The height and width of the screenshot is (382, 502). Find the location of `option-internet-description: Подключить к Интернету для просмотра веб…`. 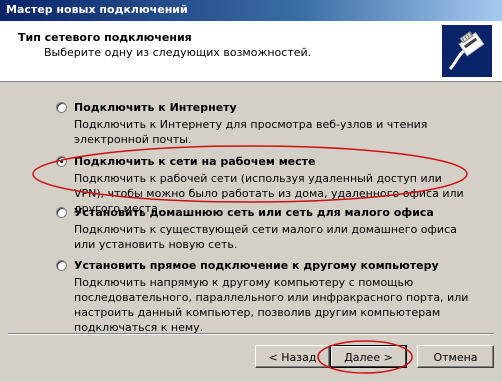

option-internet-description: Подключить к Интернету для просмотра веб… is located at coordinates (251, 132).